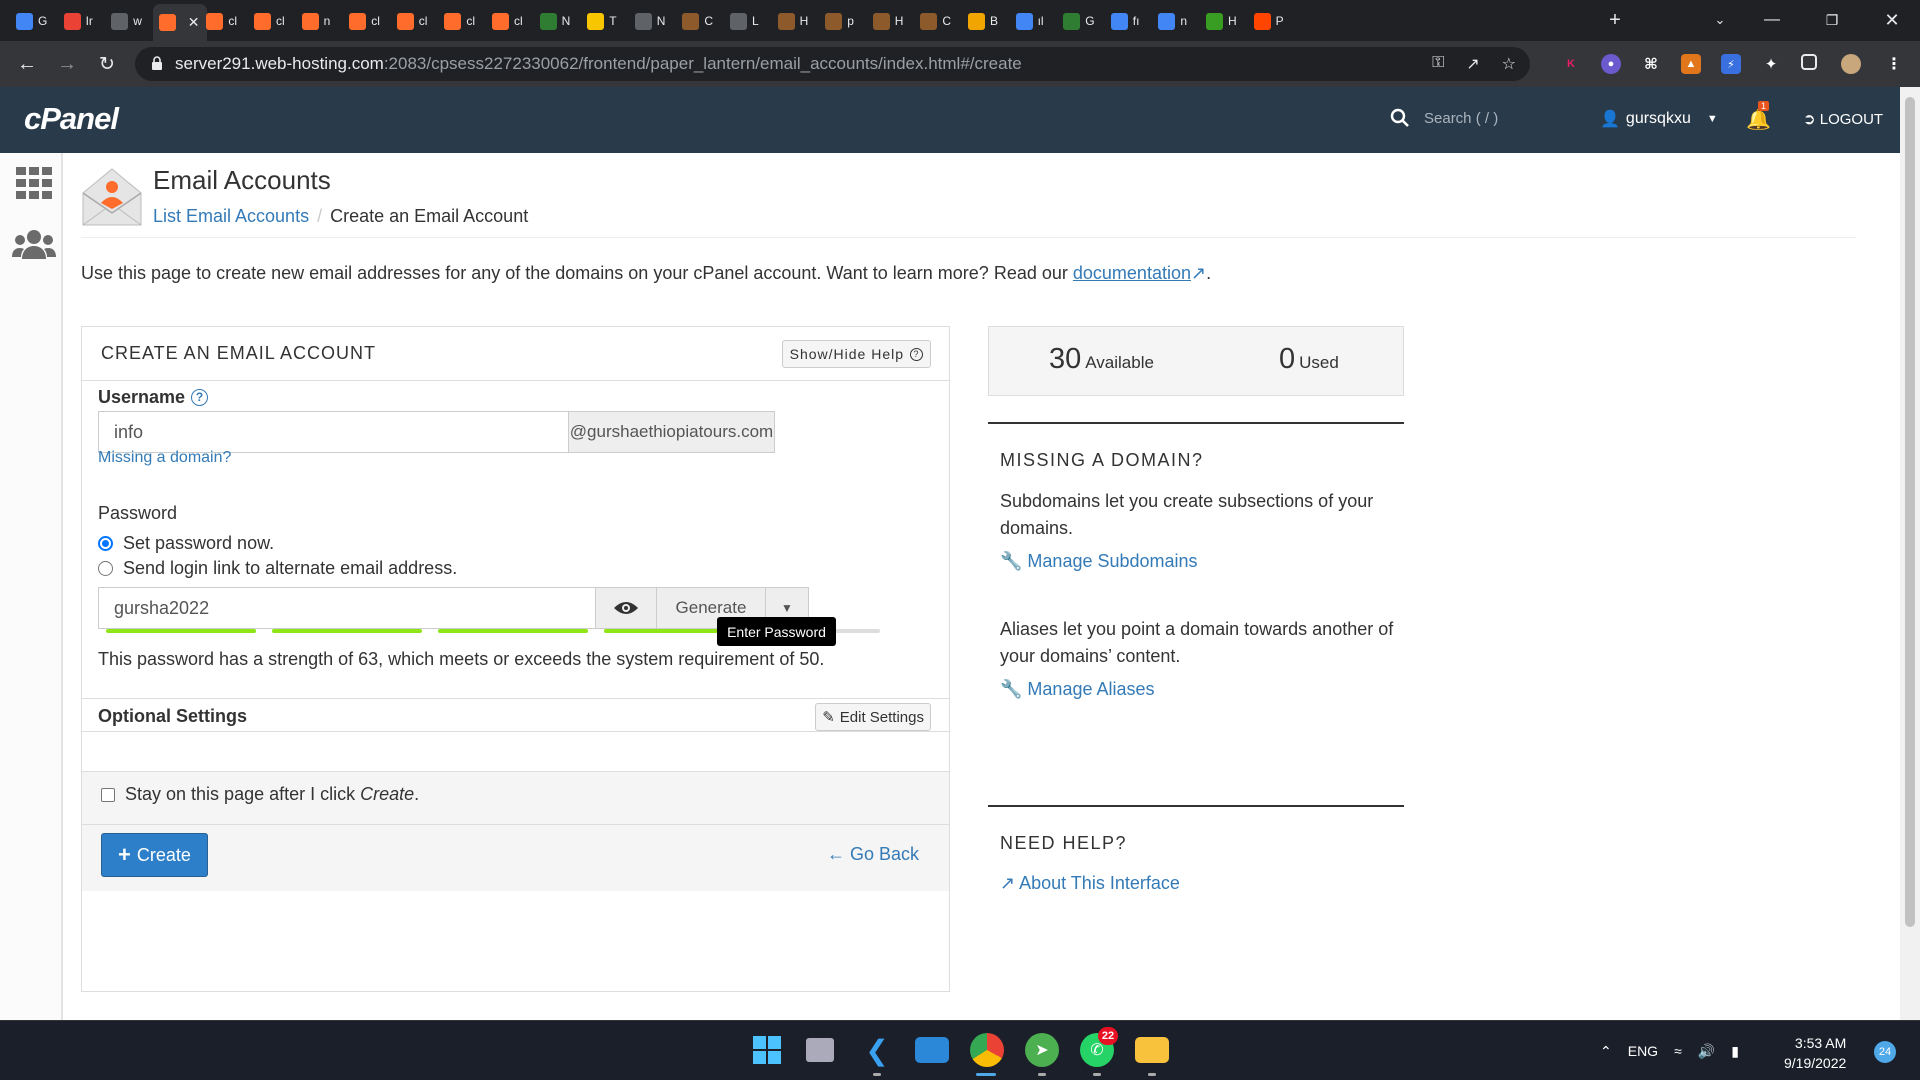  I want to click on username-input: info, so click(333, 432).